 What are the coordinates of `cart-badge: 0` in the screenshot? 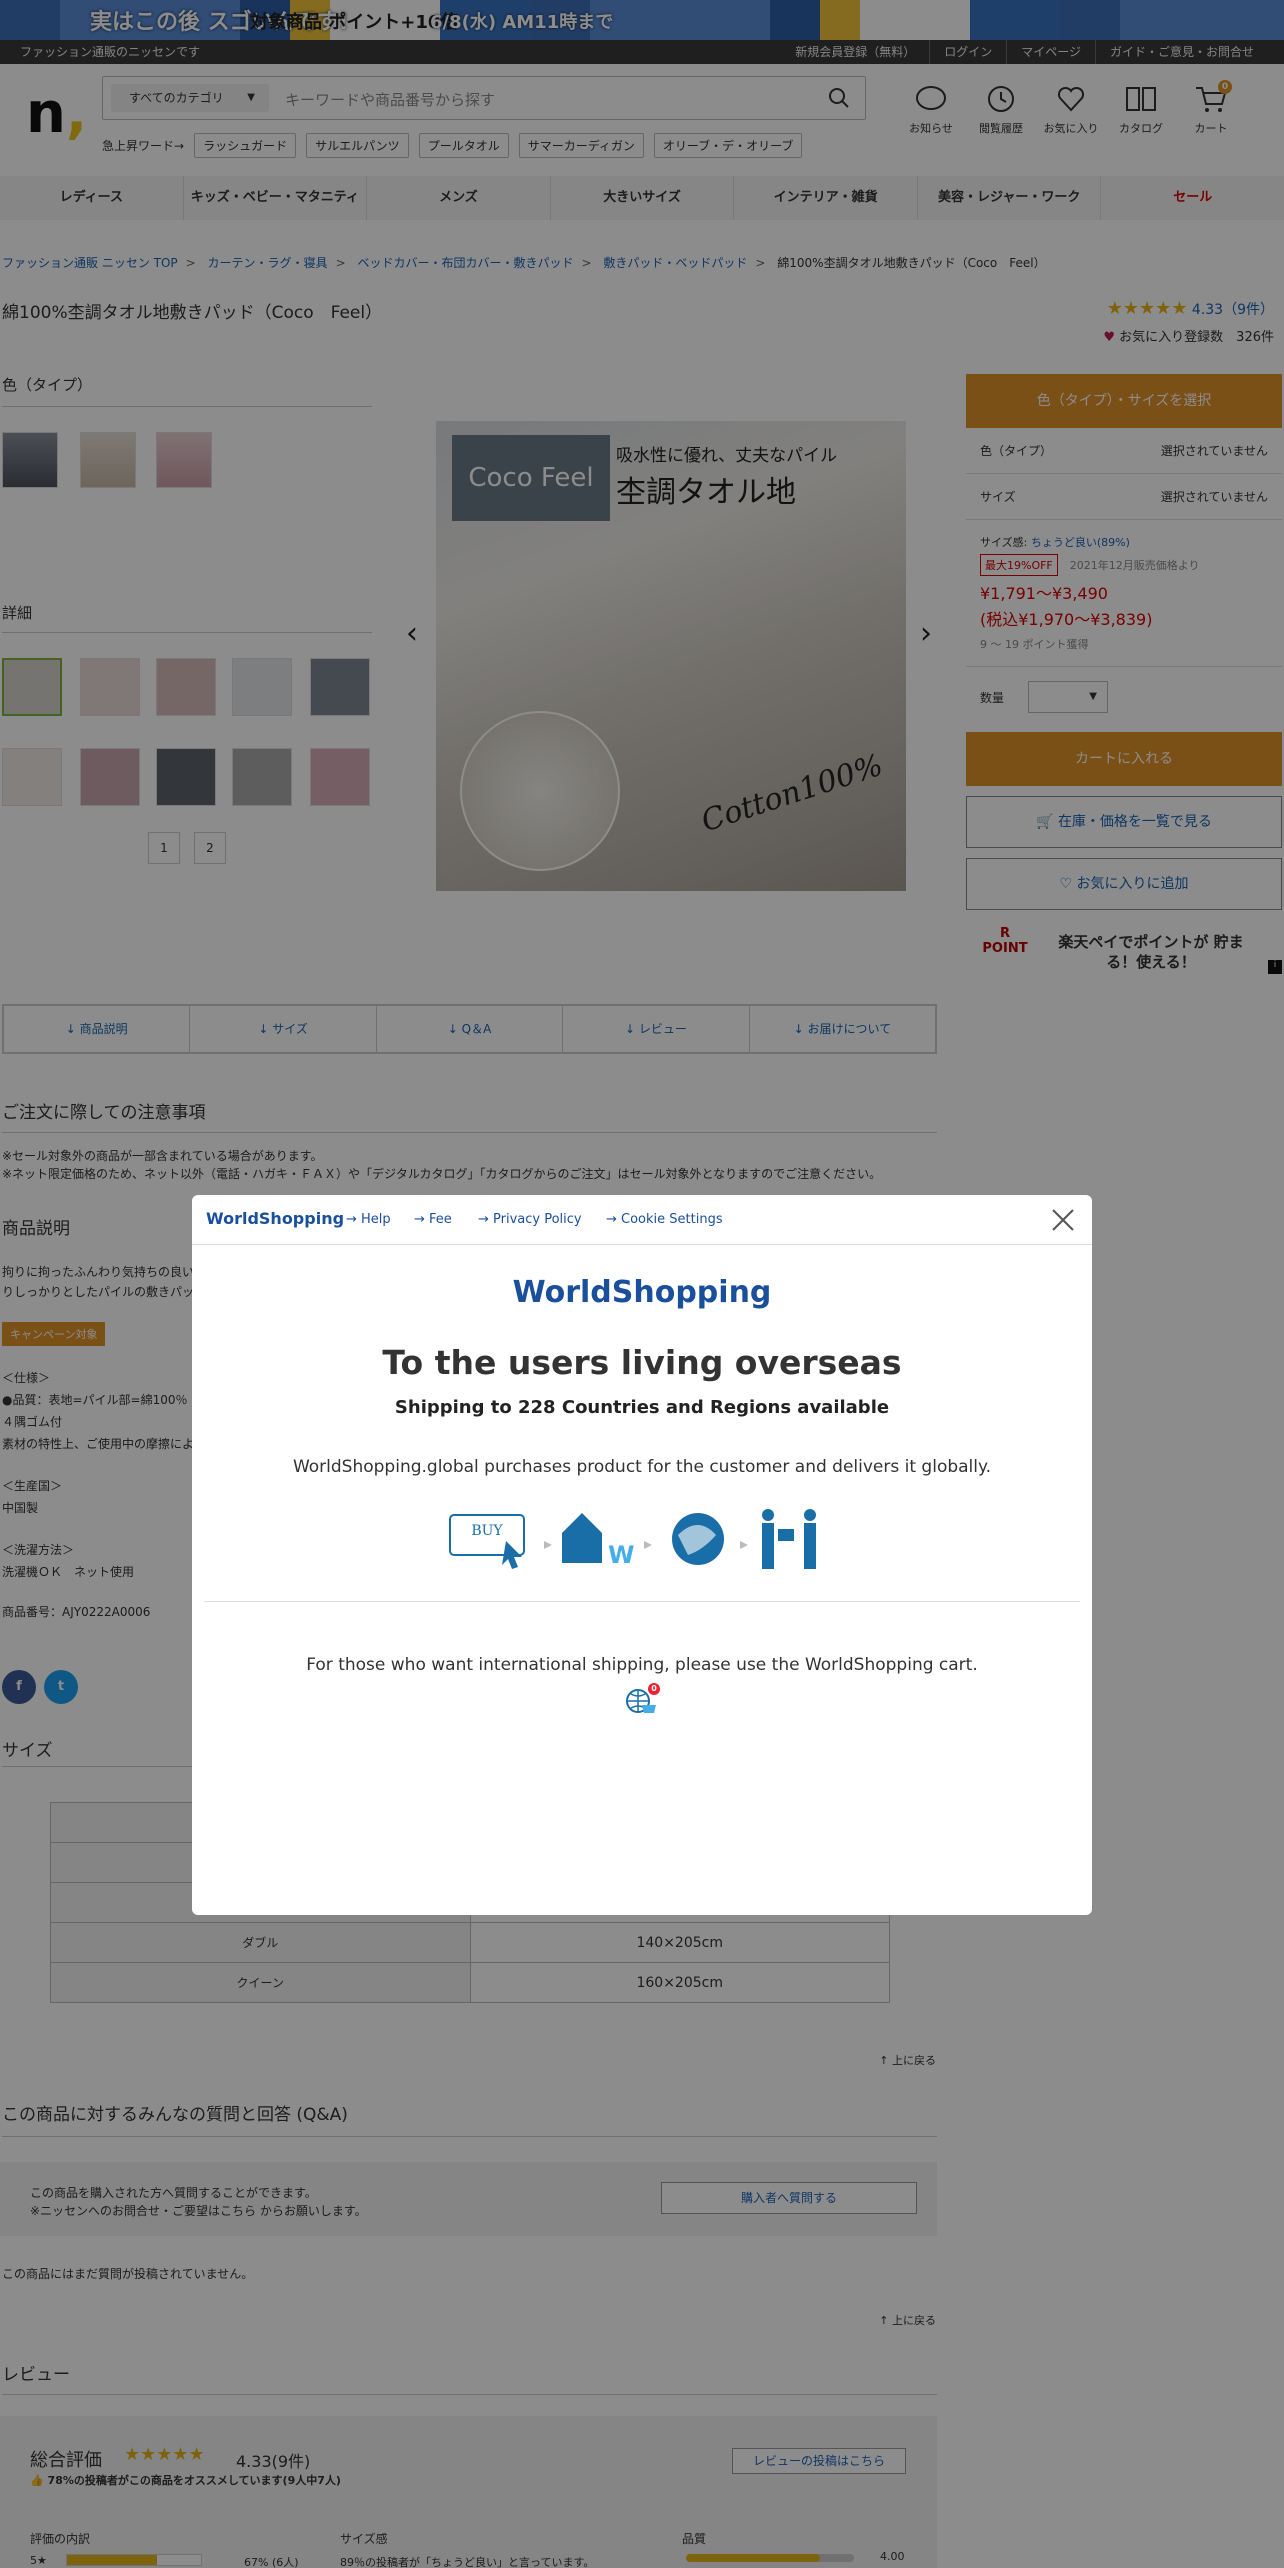 It's located at (654, 1689).